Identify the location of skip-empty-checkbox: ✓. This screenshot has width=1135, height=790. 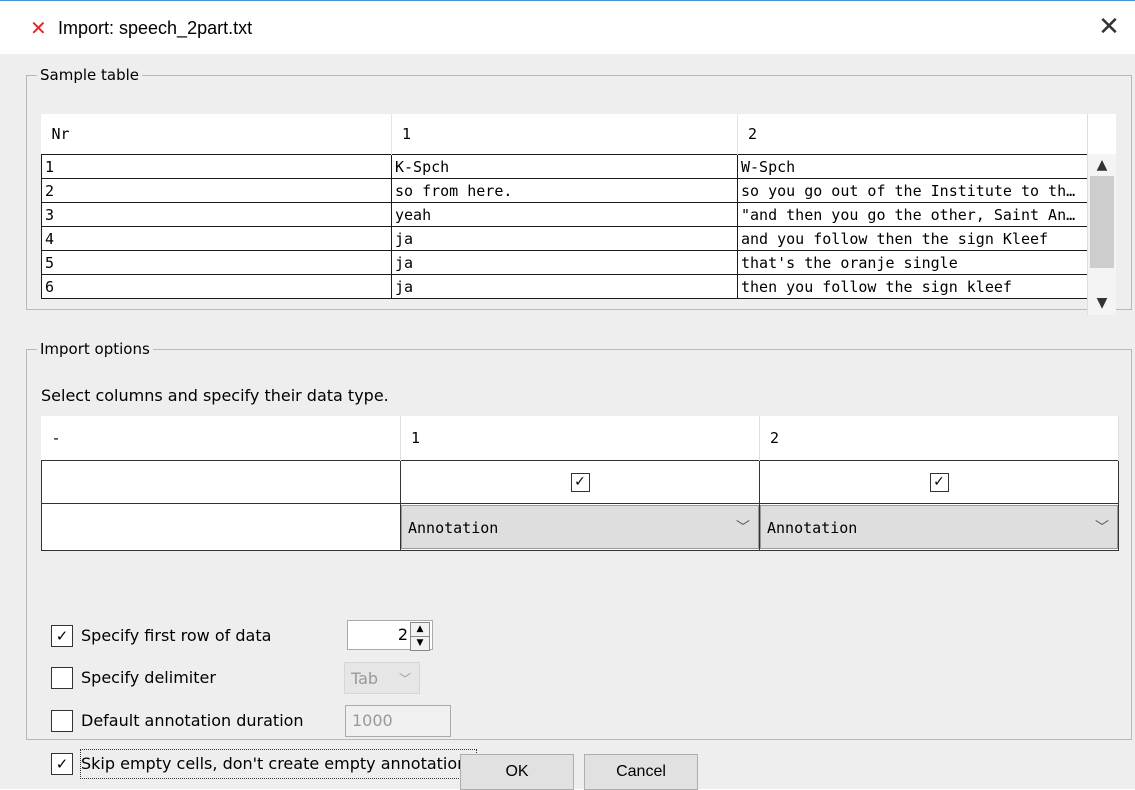
(62, 764).